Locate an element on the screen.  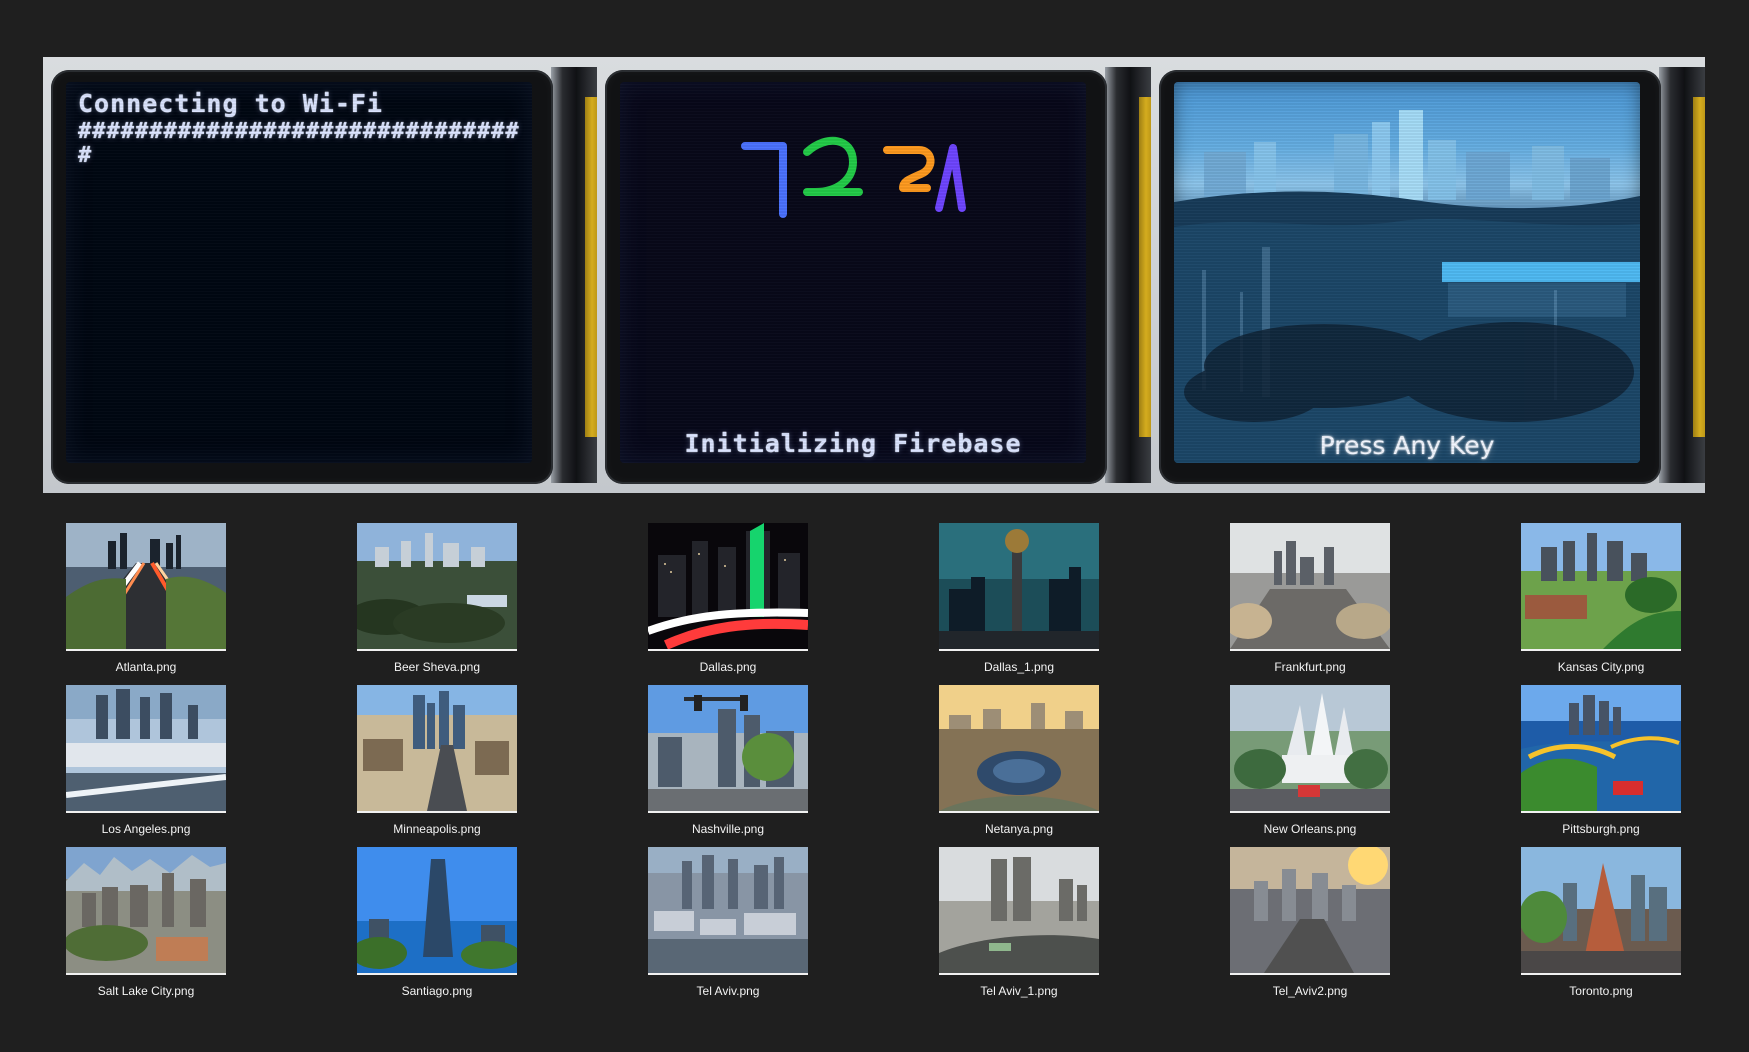
thumbnail-label: Nashville.png is located at coordinates (728, 829).